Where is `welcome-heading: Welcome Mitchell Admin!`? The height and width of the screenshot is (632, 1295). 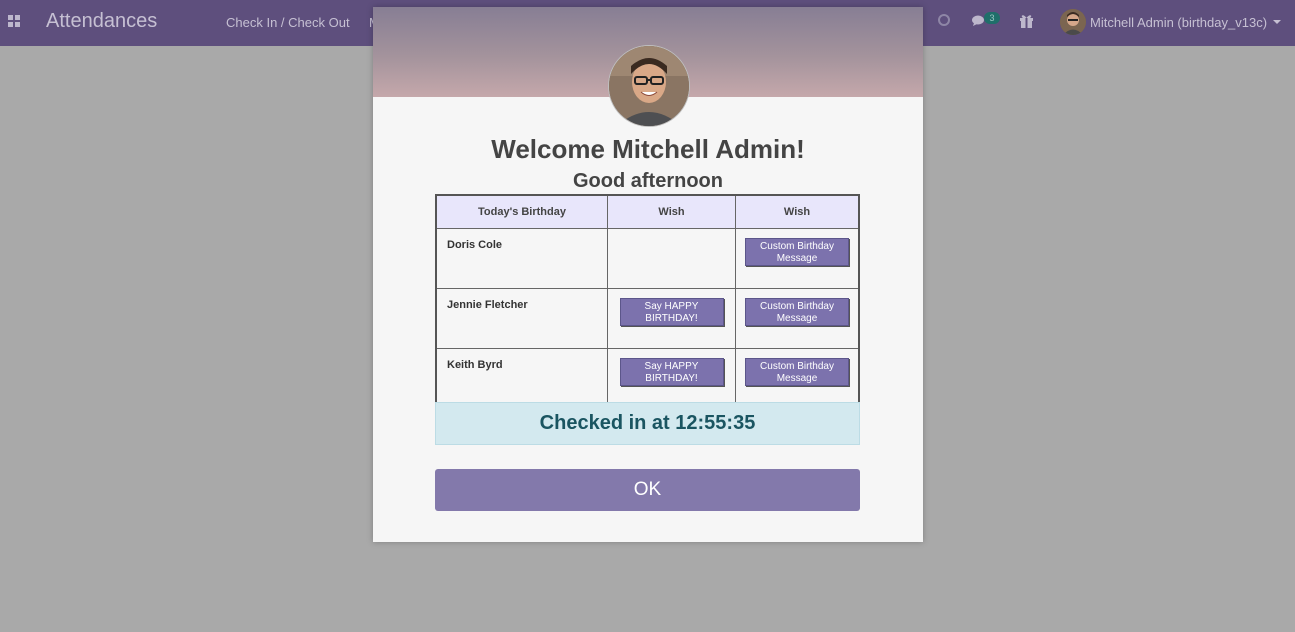
welcome-heading: Welcome Mitchell Admin! is located at coordinates (648, 149).